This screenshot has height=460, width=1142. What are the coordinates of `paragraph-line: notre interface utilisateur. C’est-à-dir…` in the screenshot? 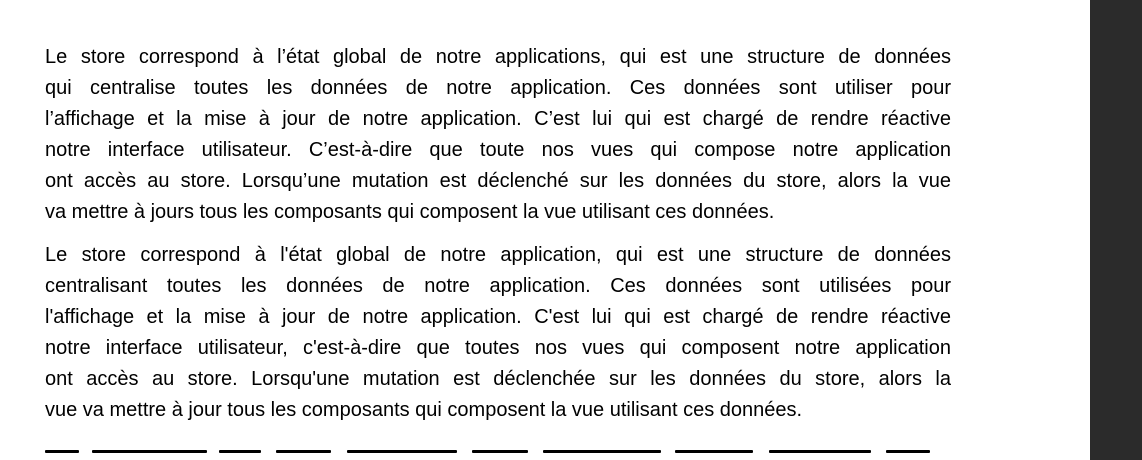 It's located at (498, 150).